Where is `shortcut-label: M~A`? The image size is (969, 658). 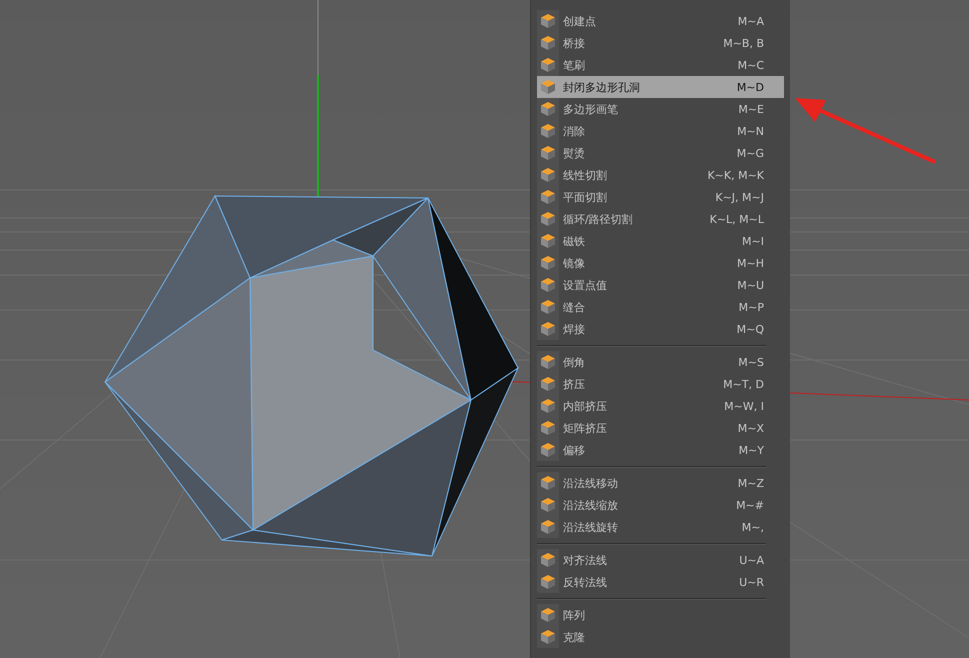 shortcut-label: M~A is located at coordinates (751, 21).